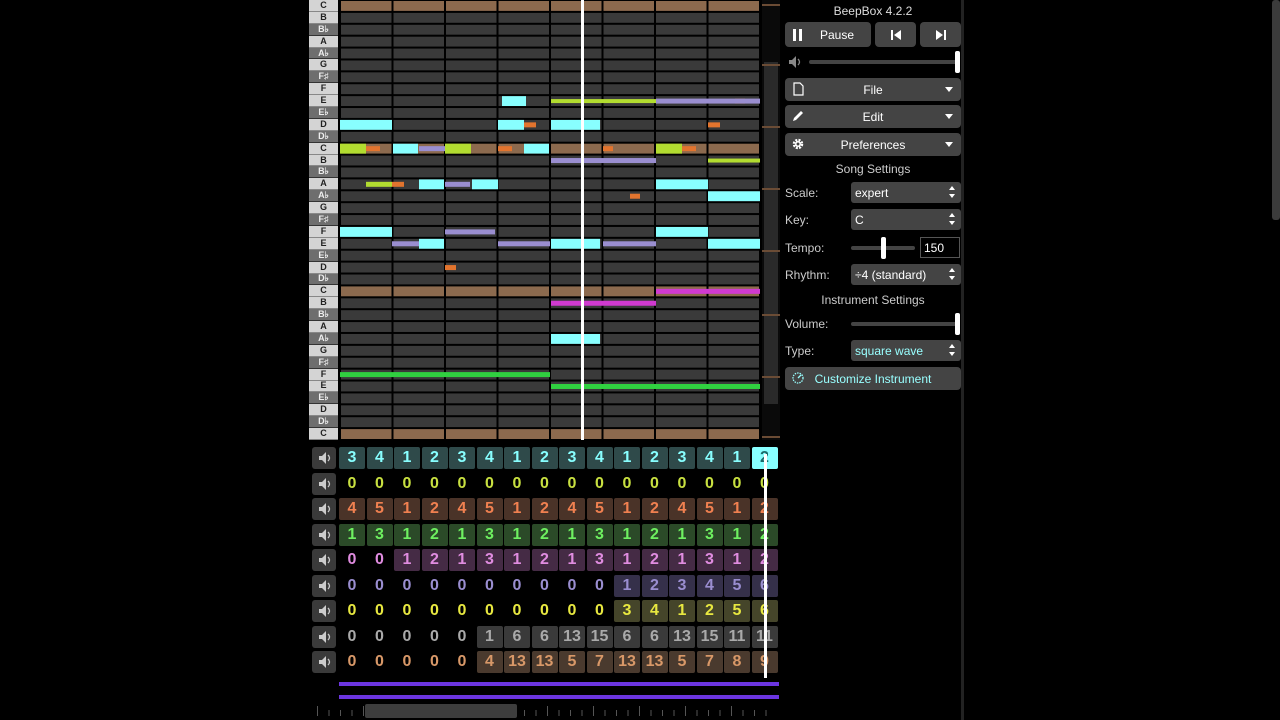 This screenshot has height=720, width=1280. What do you see at coordinates (737, 662) in the screenshot?
I see `pattern-cell: 8` at bounding box center [737, 662].